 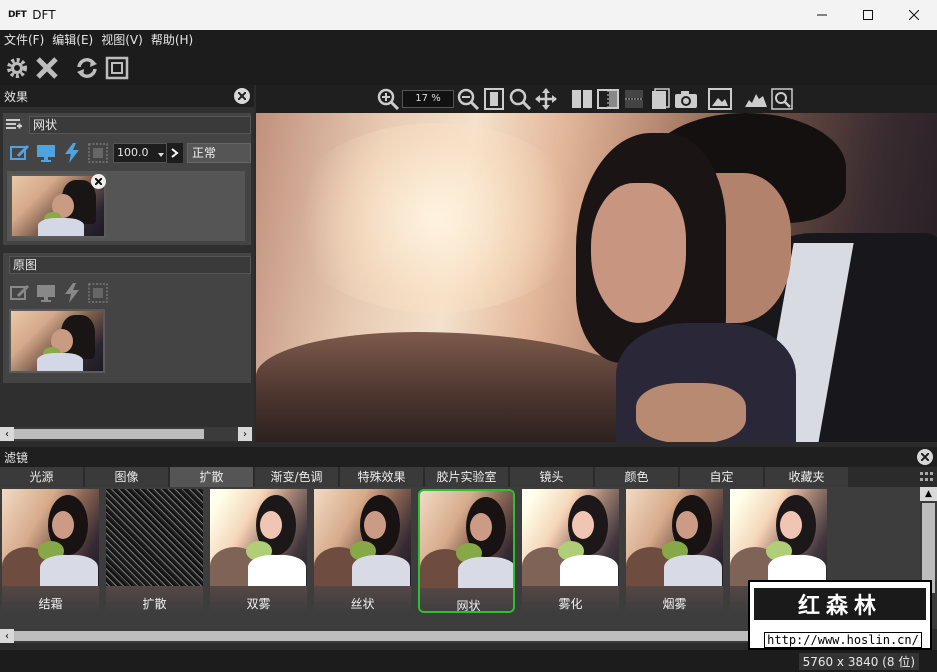 What do you see at coordinates (686, 99) in the screenshot?
I see `snapshot-button` at bounding box center [686, 99].